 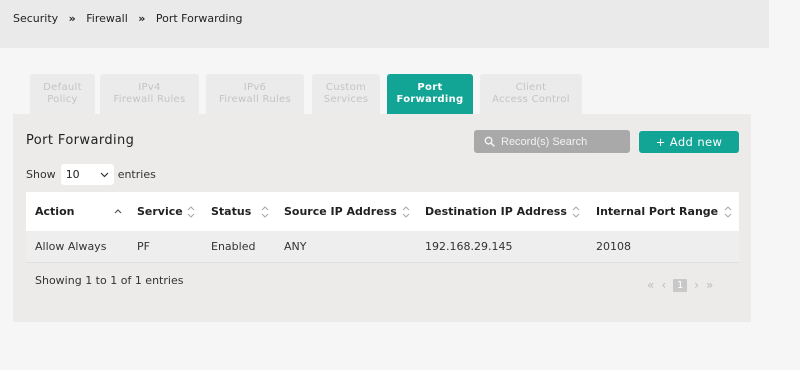 I want to click on page-button: 1, so click(x=680, y=285).